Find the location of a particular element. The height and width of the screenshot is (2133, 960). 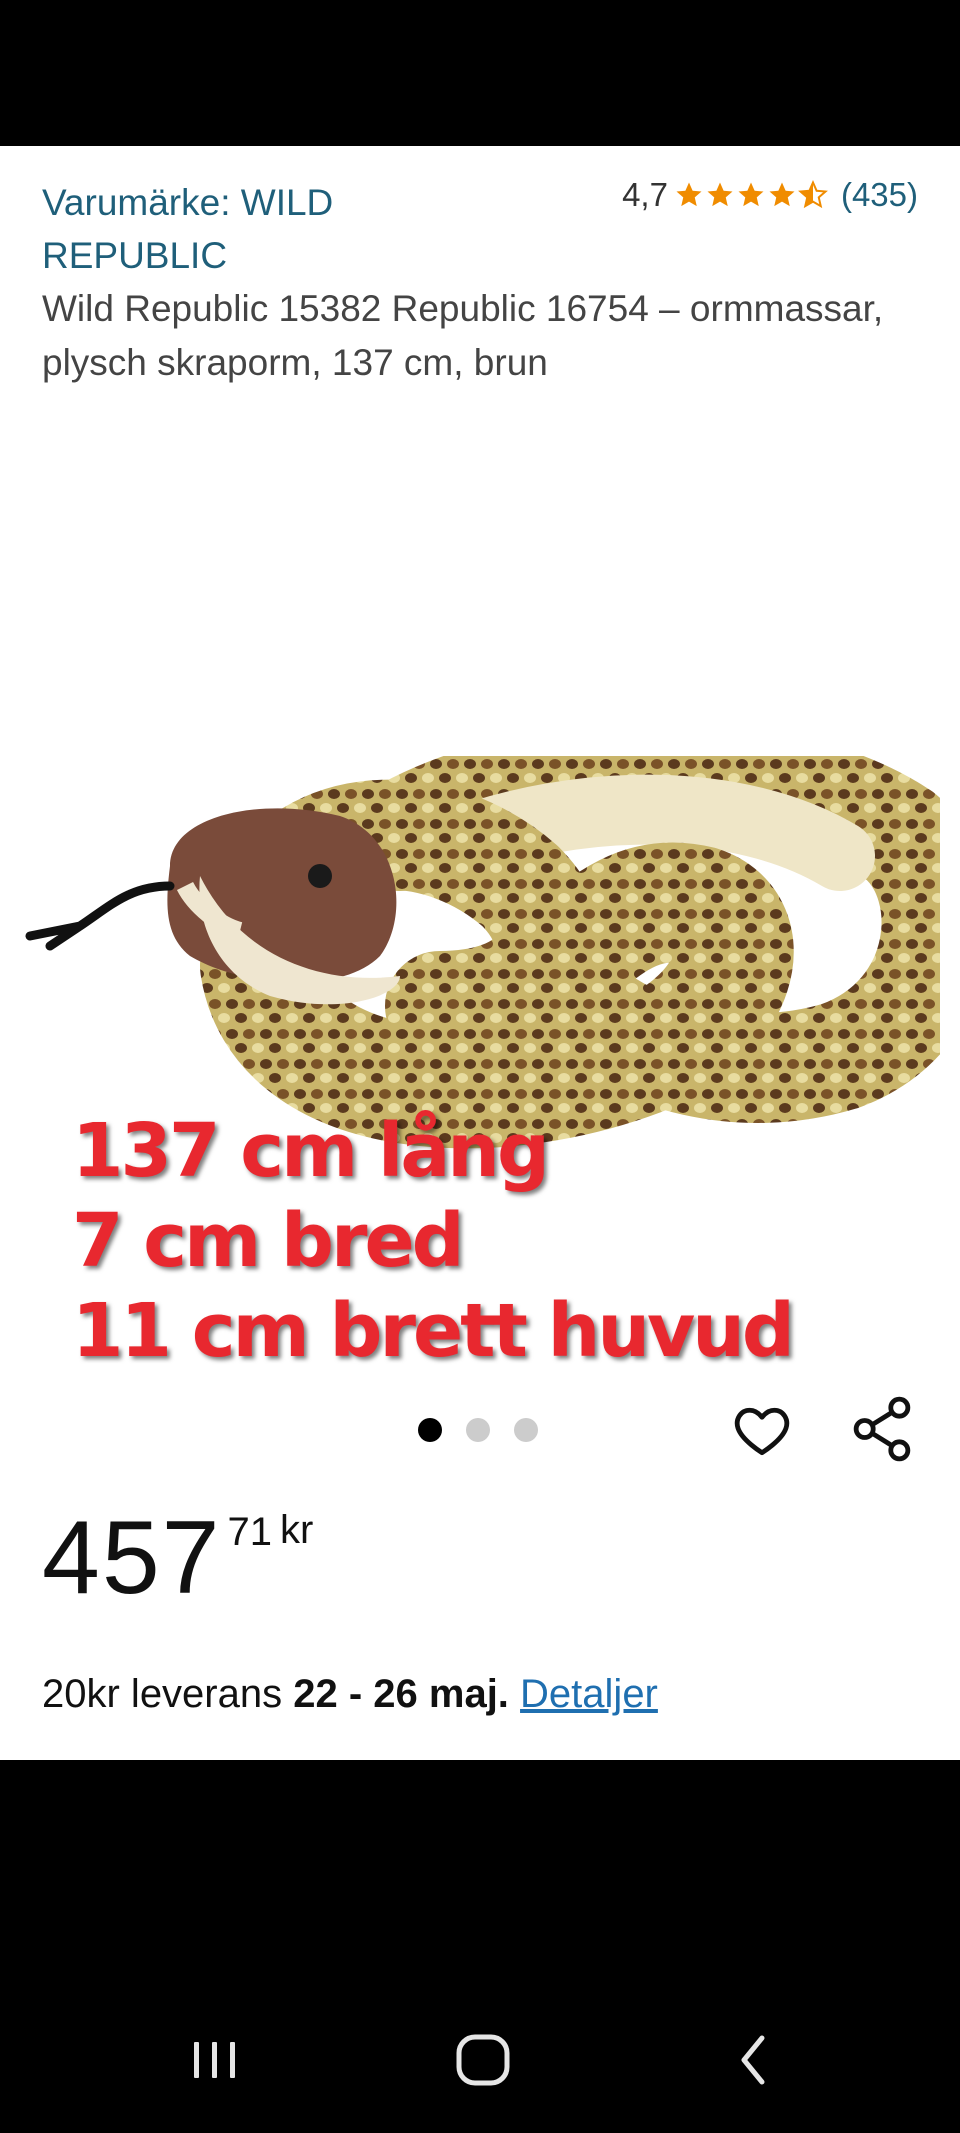

home-icon is located at coordinates (483, 2060).